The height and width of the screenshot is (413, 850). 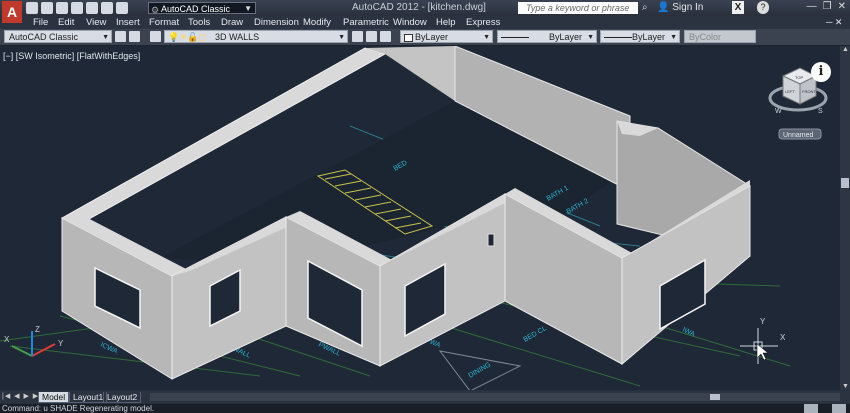 What do you see at coordinates (515, 37) in the screenshot?
I see `linetype-preview` at bounding box center [515, 37].